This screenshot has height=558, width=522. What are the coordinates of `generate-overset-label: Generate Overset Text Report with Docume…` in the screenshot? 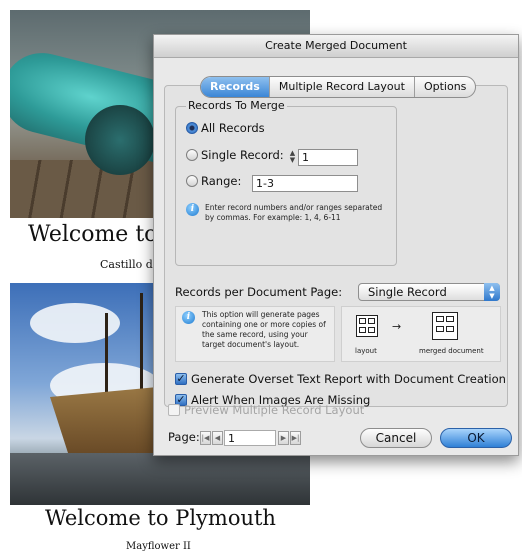 It's located at (348, 379).